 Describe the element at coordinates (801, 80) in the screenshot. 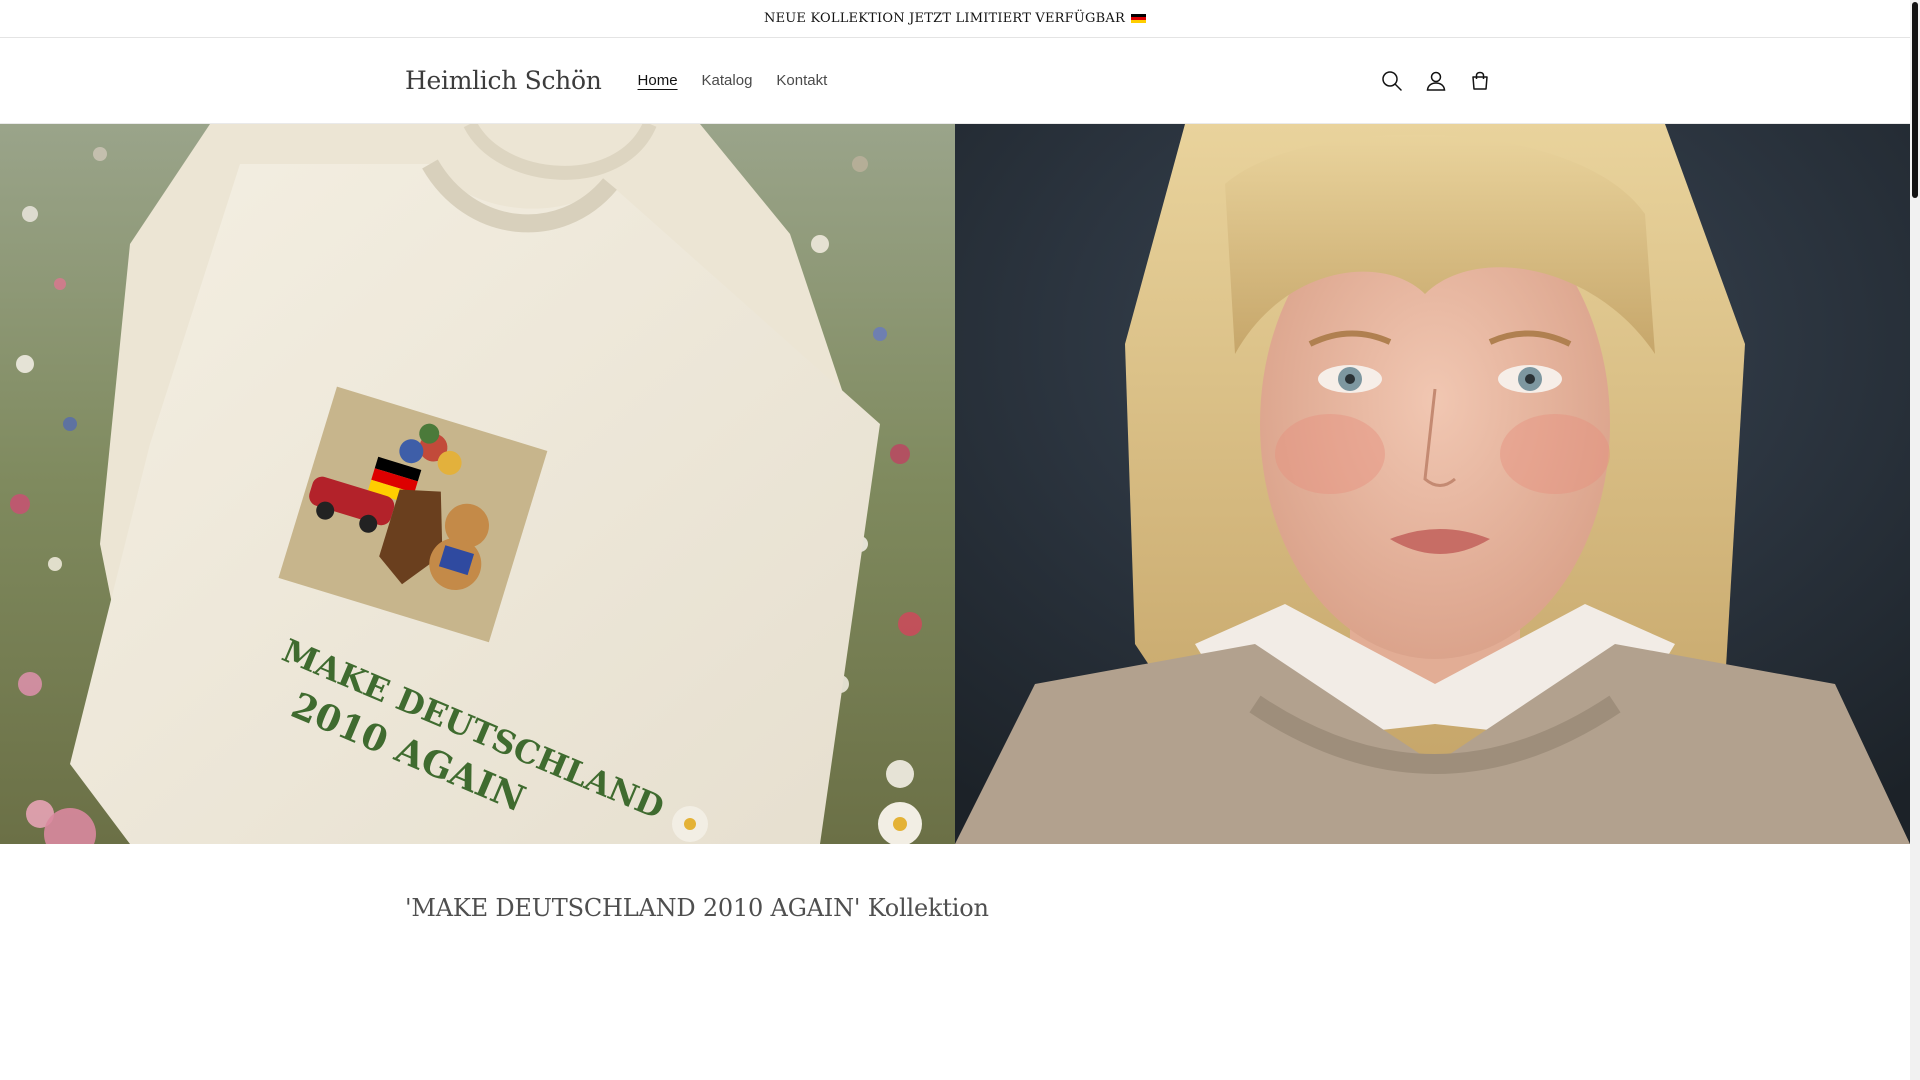

I see `nav-kontakt: Kontakt` at that location.